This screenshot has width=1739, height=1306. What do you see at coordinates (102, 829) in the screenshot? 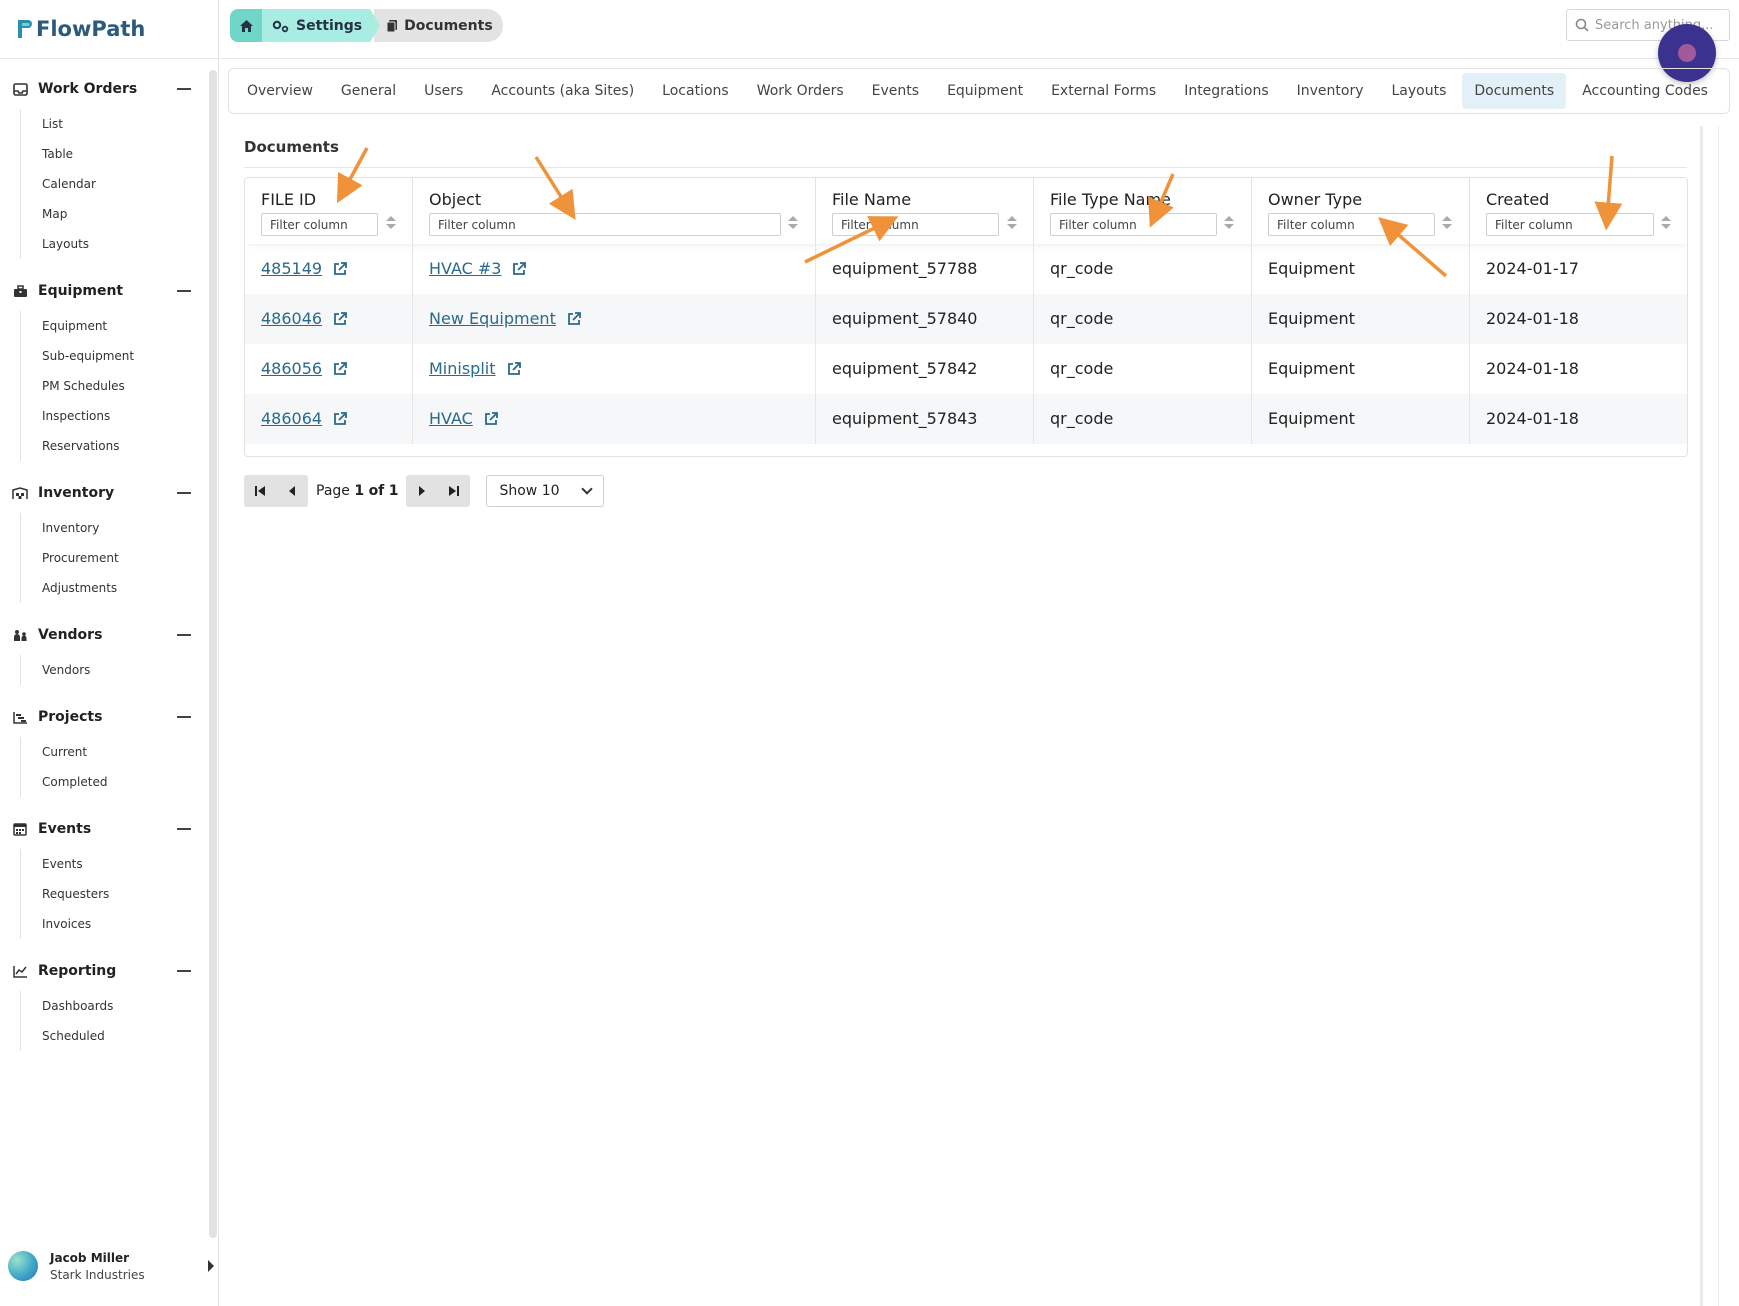
I see `sidebar-header-events: Events` at bounding box center [102, 829].